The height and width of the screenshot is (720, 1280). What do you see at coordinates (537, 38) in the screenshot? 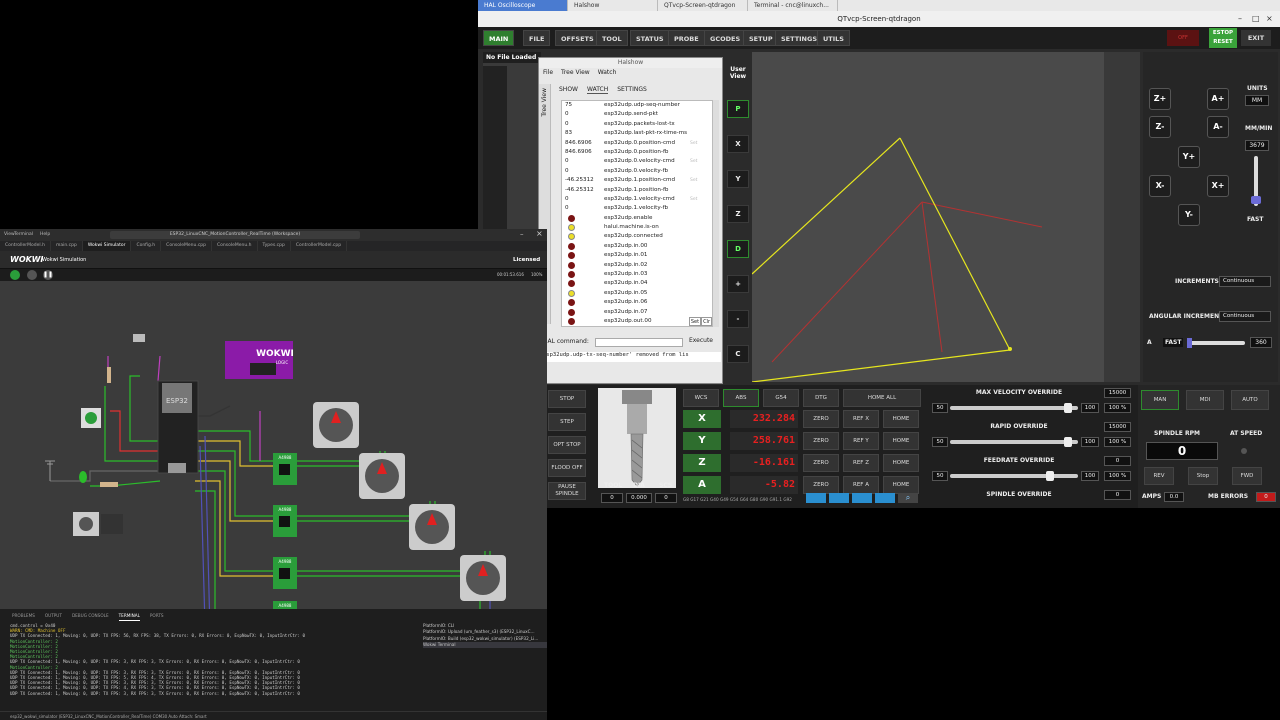
I see `tab-file: FILE` at bounding box center [537, 38].